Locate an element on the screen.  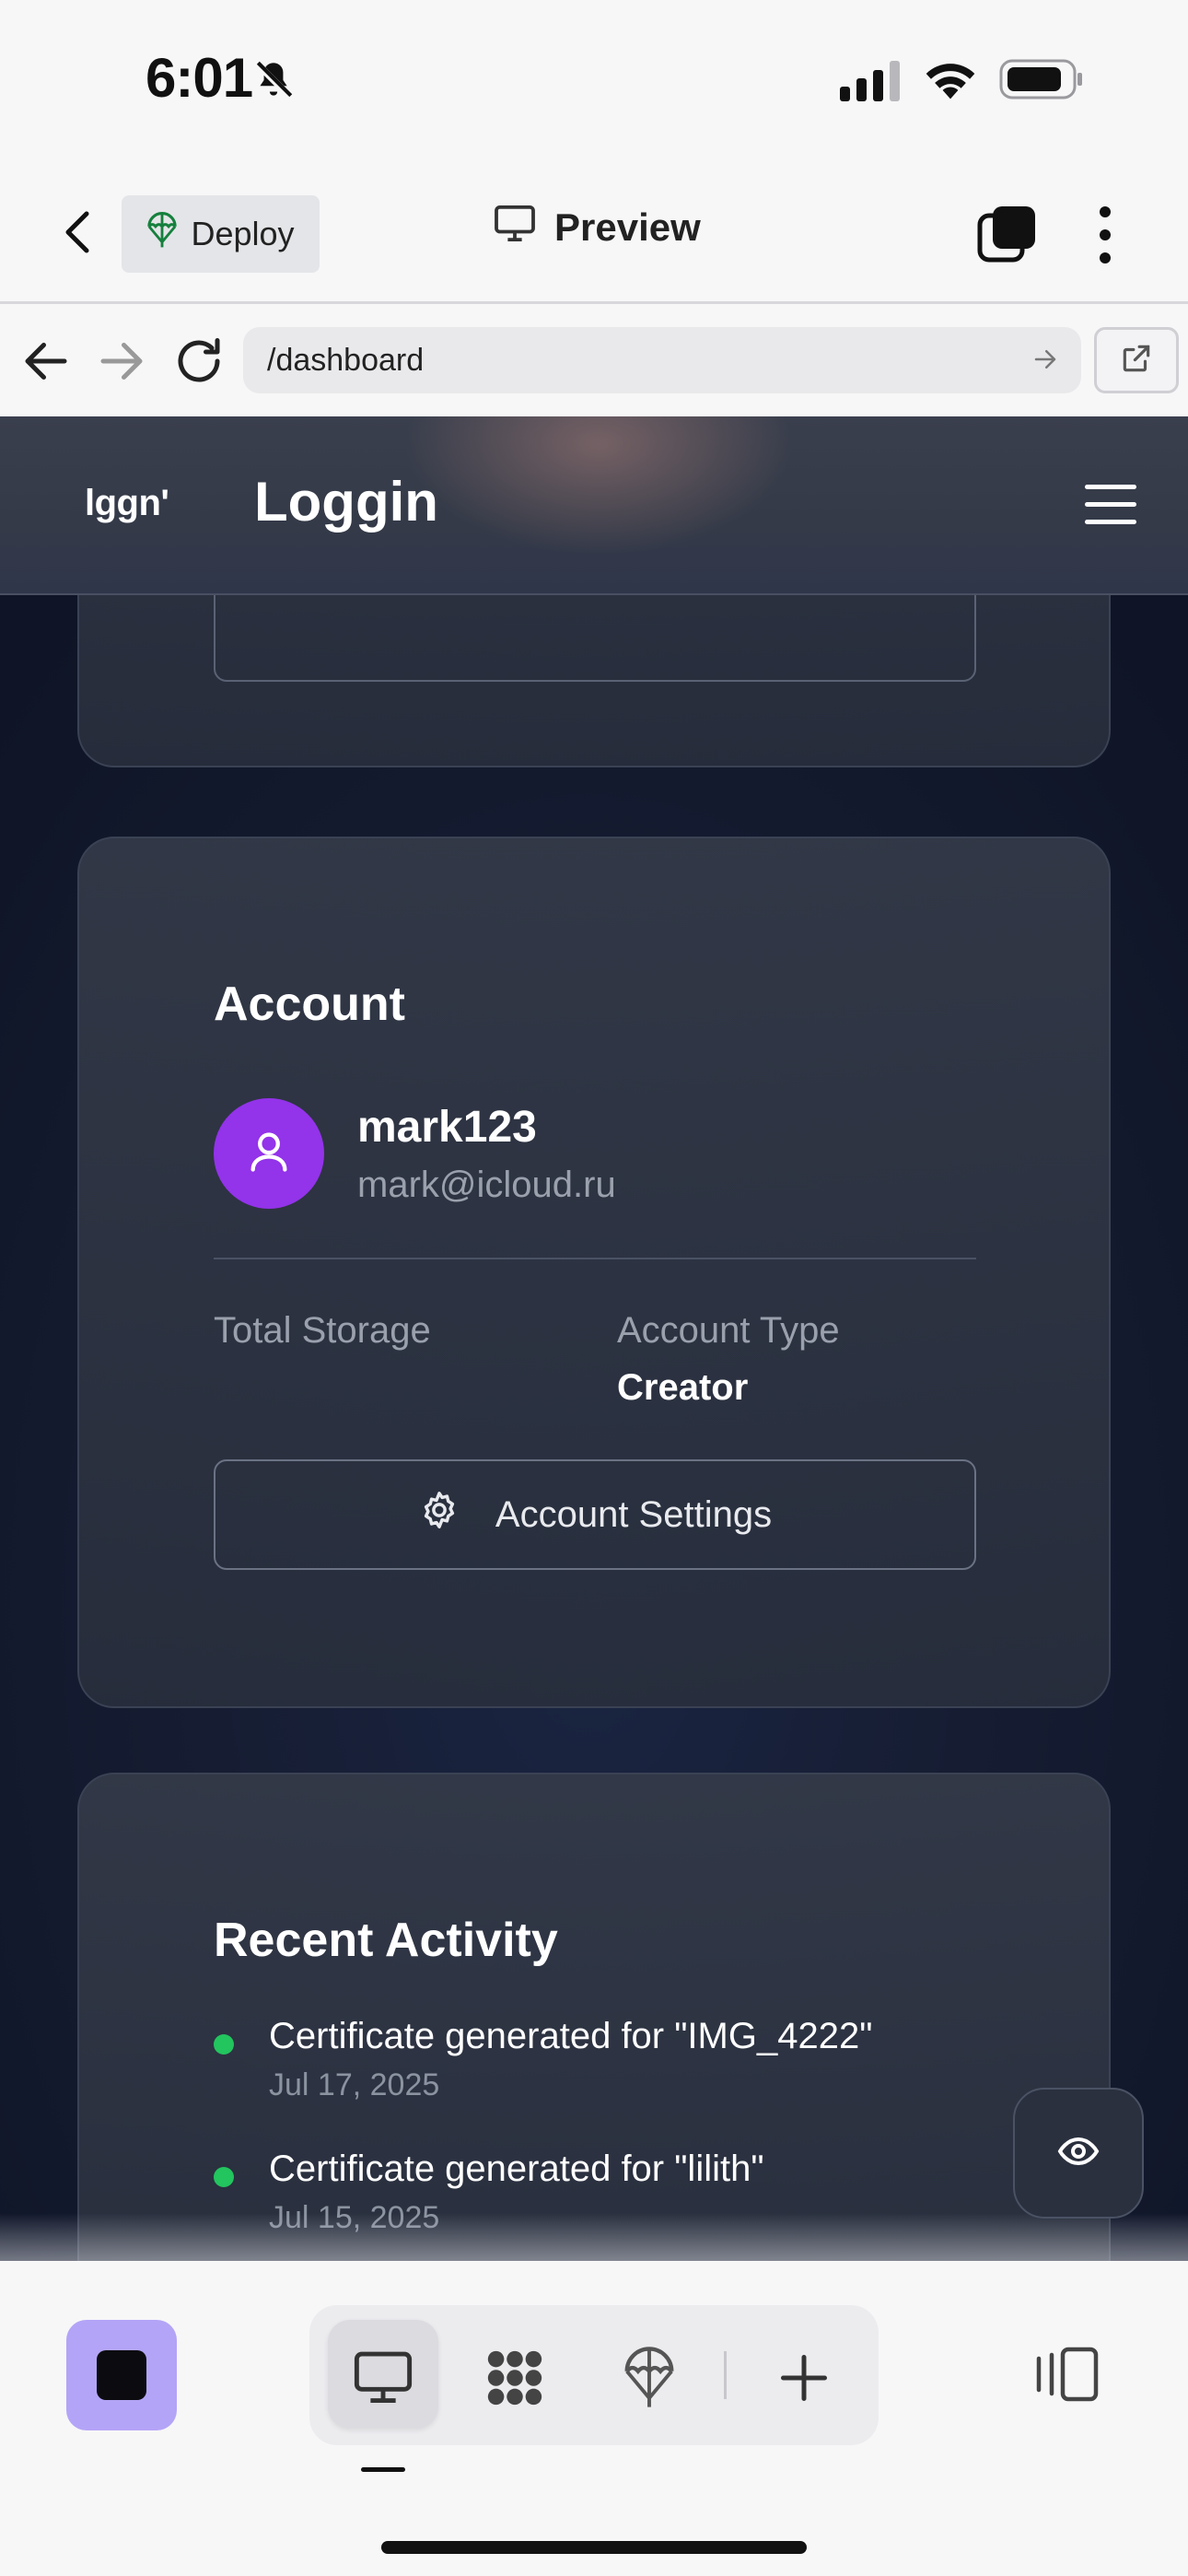
cellular-signal-icon is located at coordinates (871, 83).